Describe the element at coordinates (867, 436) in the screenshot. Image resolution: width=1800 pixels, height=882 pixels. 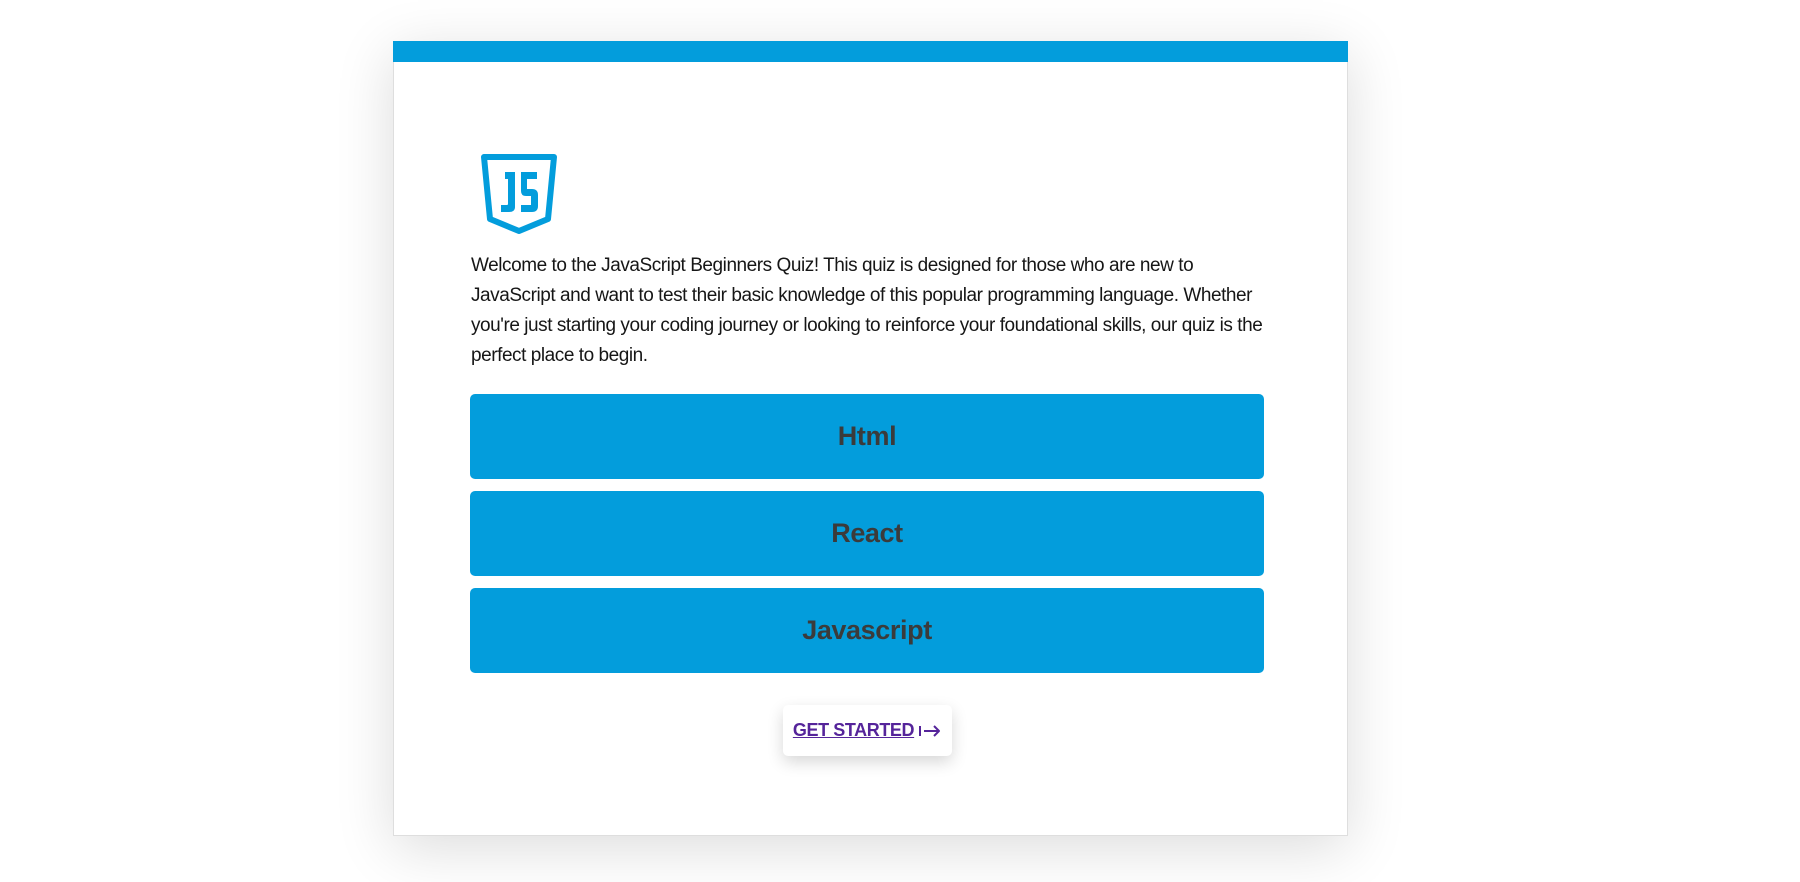
I see `option-html-button: Html` at that location.